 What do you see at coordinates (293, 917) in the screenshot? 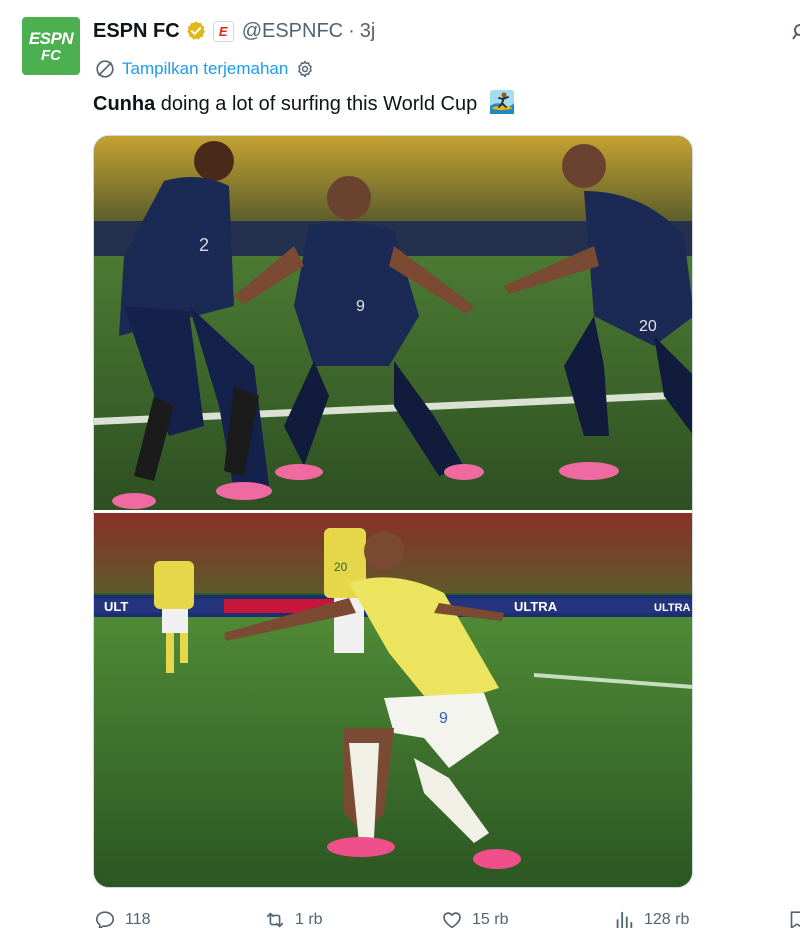
I see `repost-button: 1 rb` at bounding box center [293, 917].